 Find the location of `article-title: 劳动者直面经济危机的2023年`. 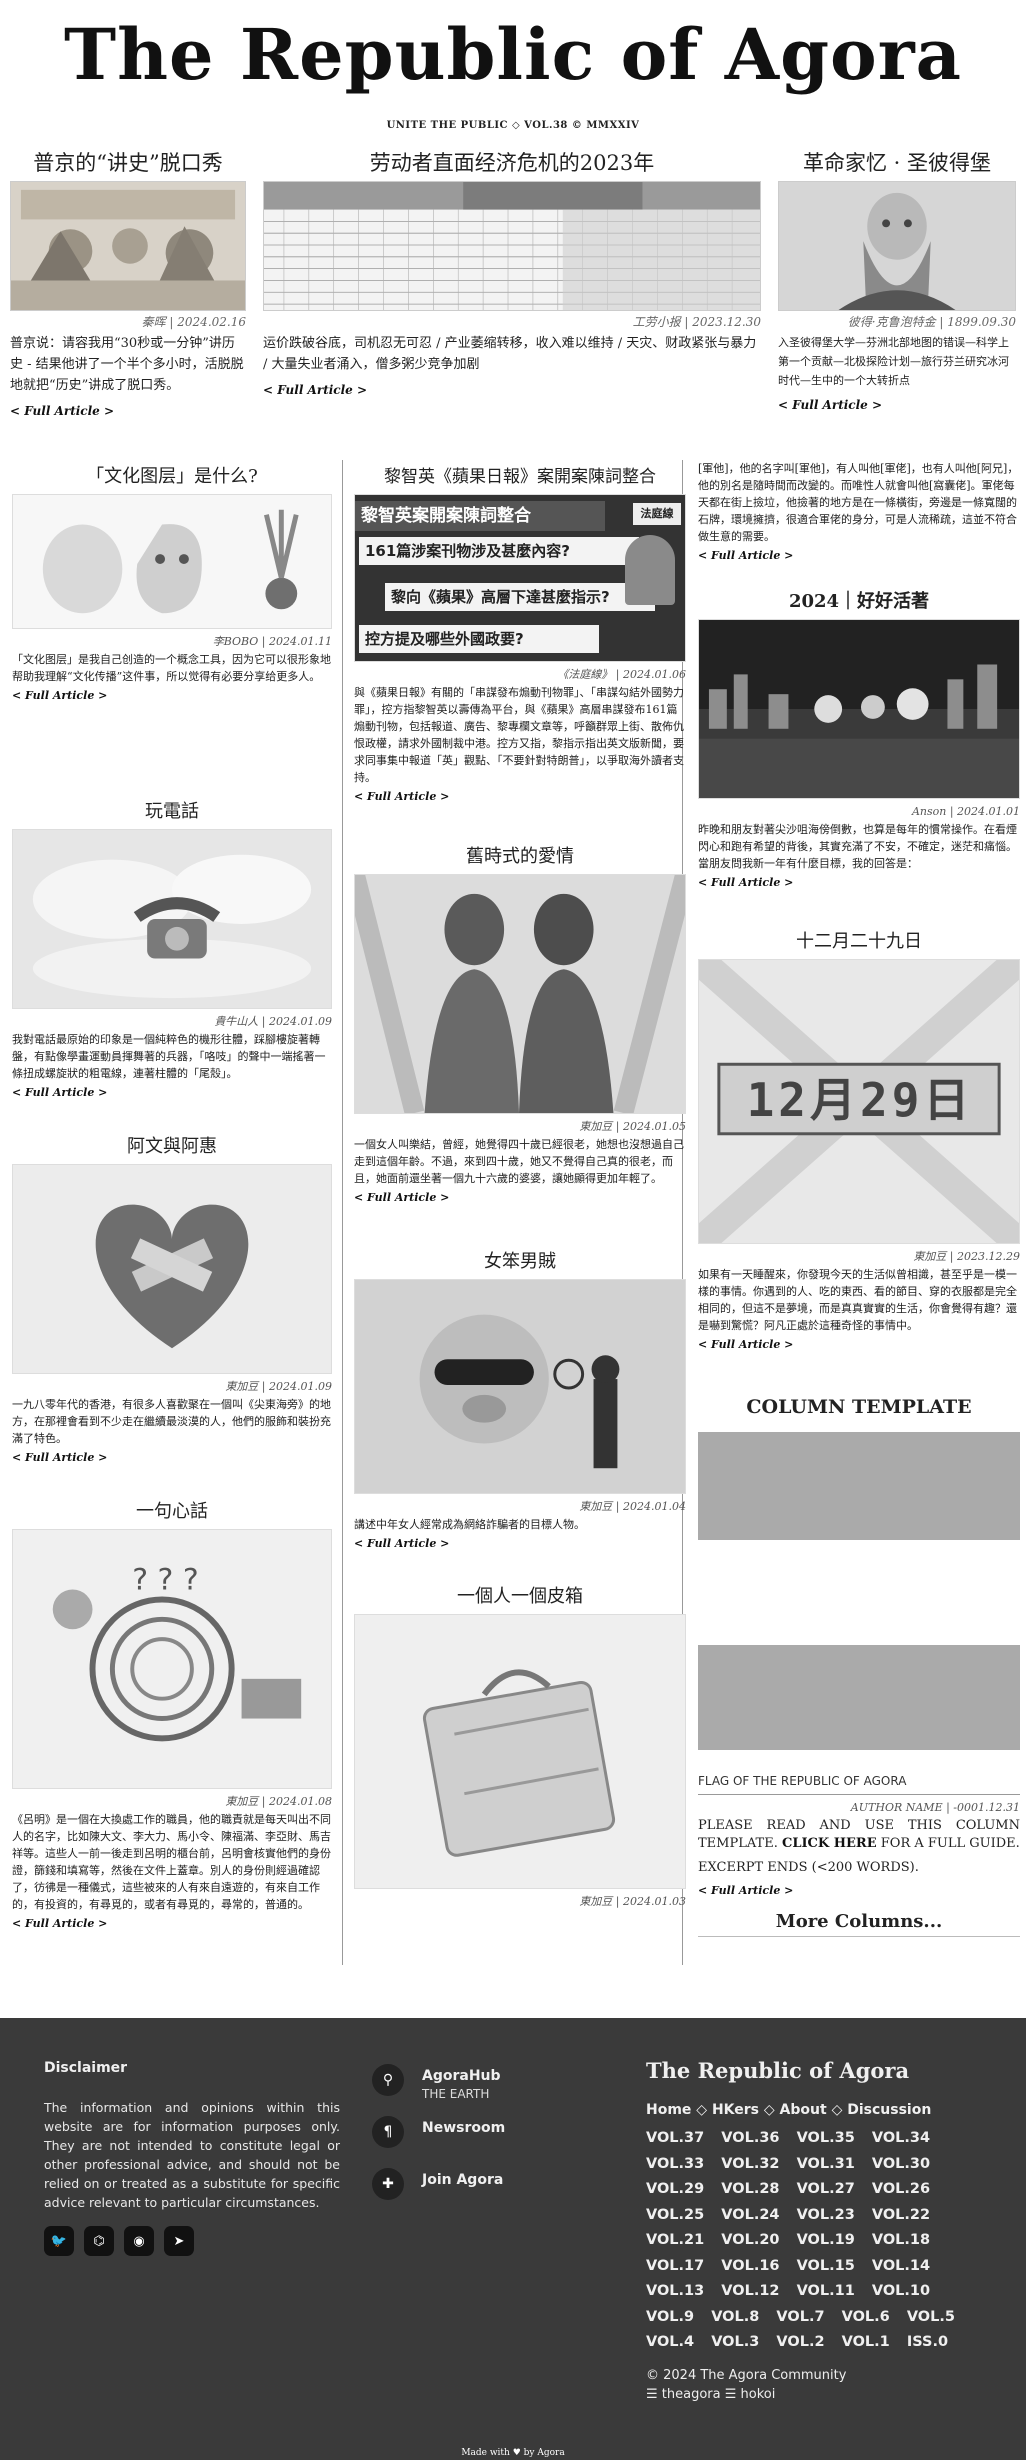

article-title: 劳动者直面经济危机的2023年 is located at coordinates (512, 163).